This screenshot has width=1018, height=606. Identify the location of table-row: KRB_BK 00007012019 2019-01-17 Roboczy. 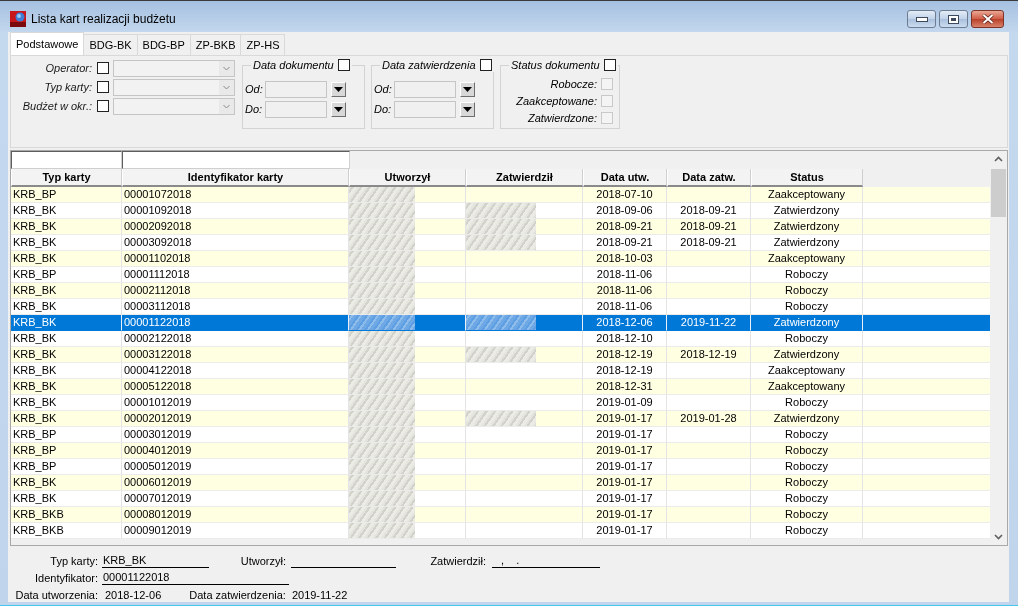
(500, 499).